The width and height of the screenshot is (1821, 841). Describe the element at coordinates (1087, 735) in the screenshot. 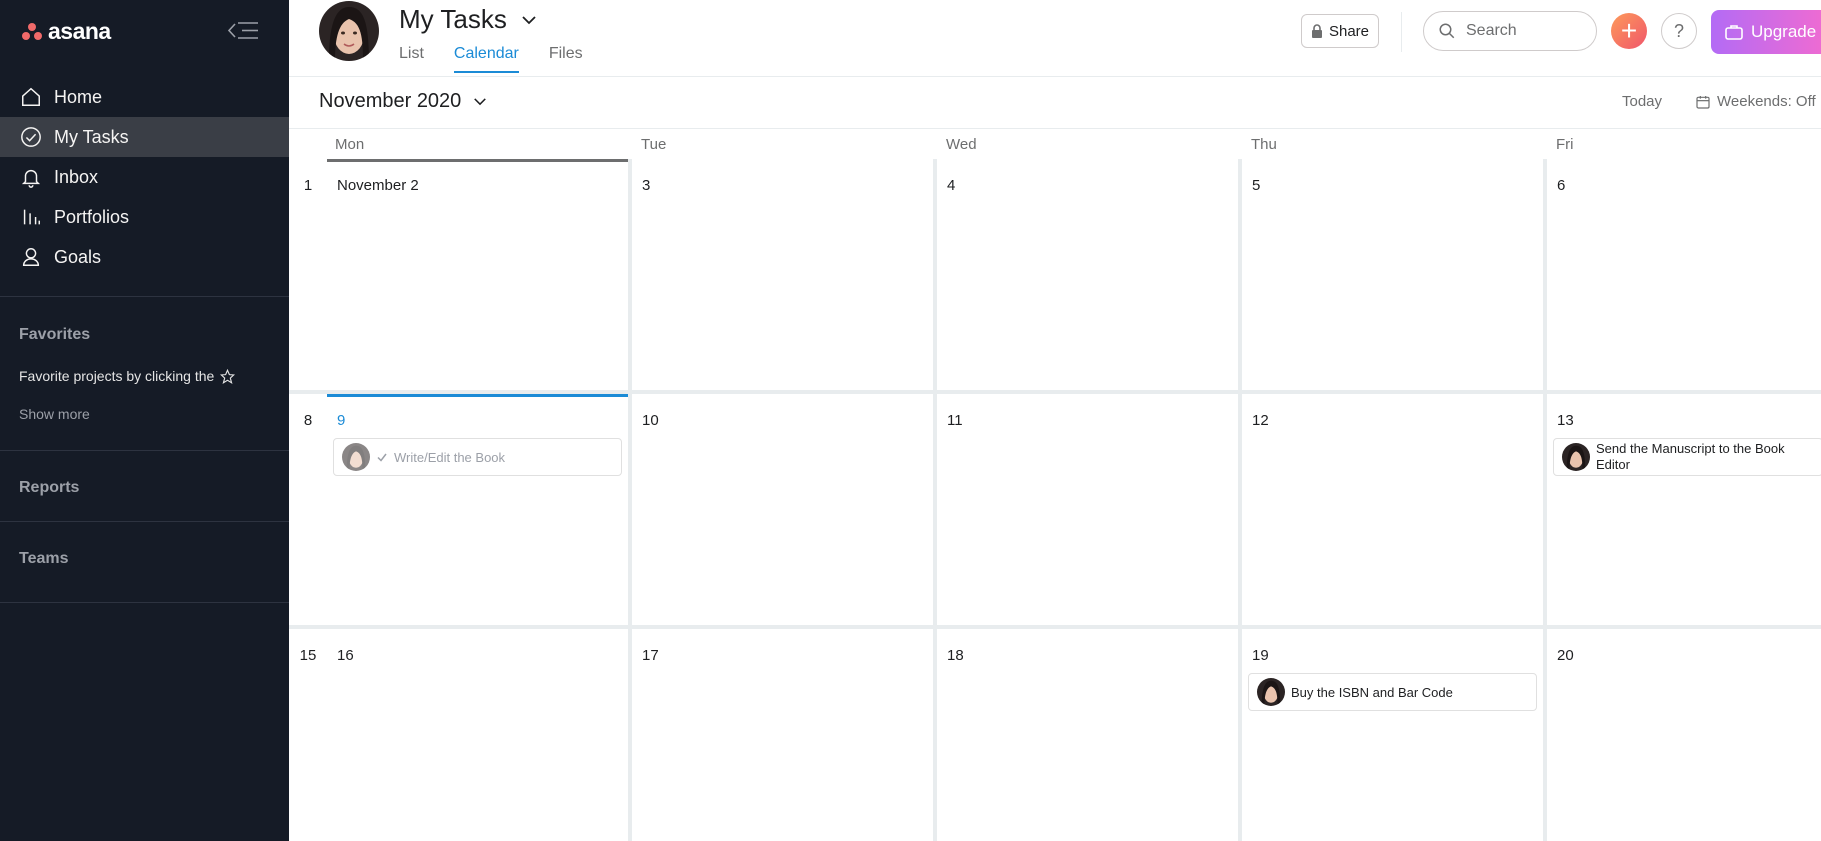

I see `day-cell: 18` at that location.